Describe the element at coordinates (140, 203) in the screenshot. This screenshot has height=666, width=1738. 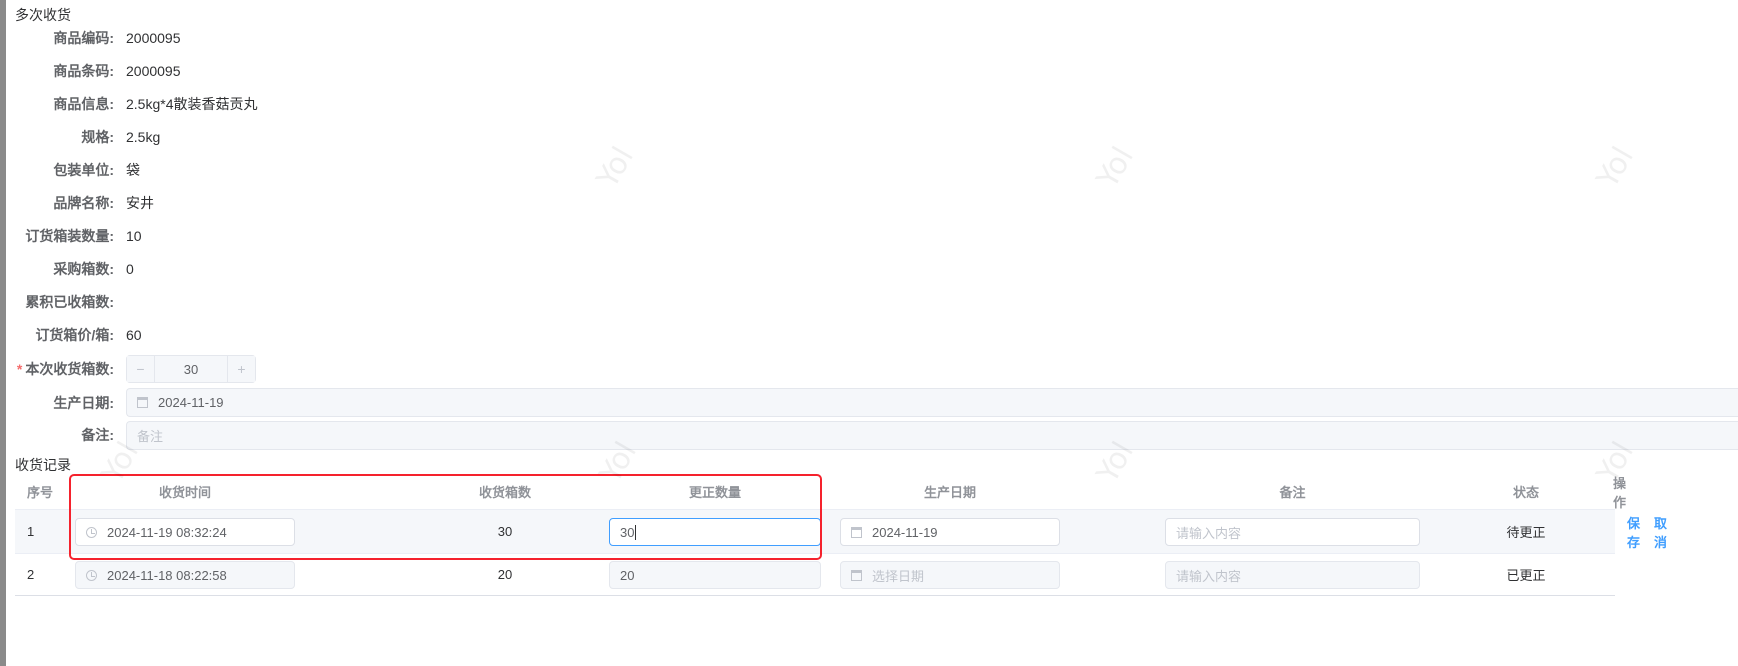
I see `field-value: 安井` at that location.